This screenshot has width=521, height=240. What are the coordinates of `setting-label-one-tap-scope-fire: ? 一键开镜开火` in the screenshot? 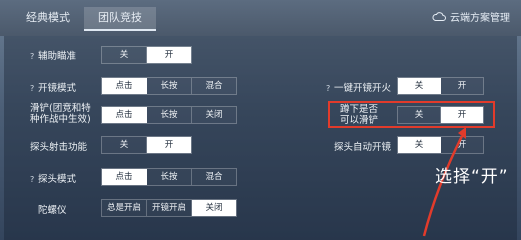 It's located at (359, 88).